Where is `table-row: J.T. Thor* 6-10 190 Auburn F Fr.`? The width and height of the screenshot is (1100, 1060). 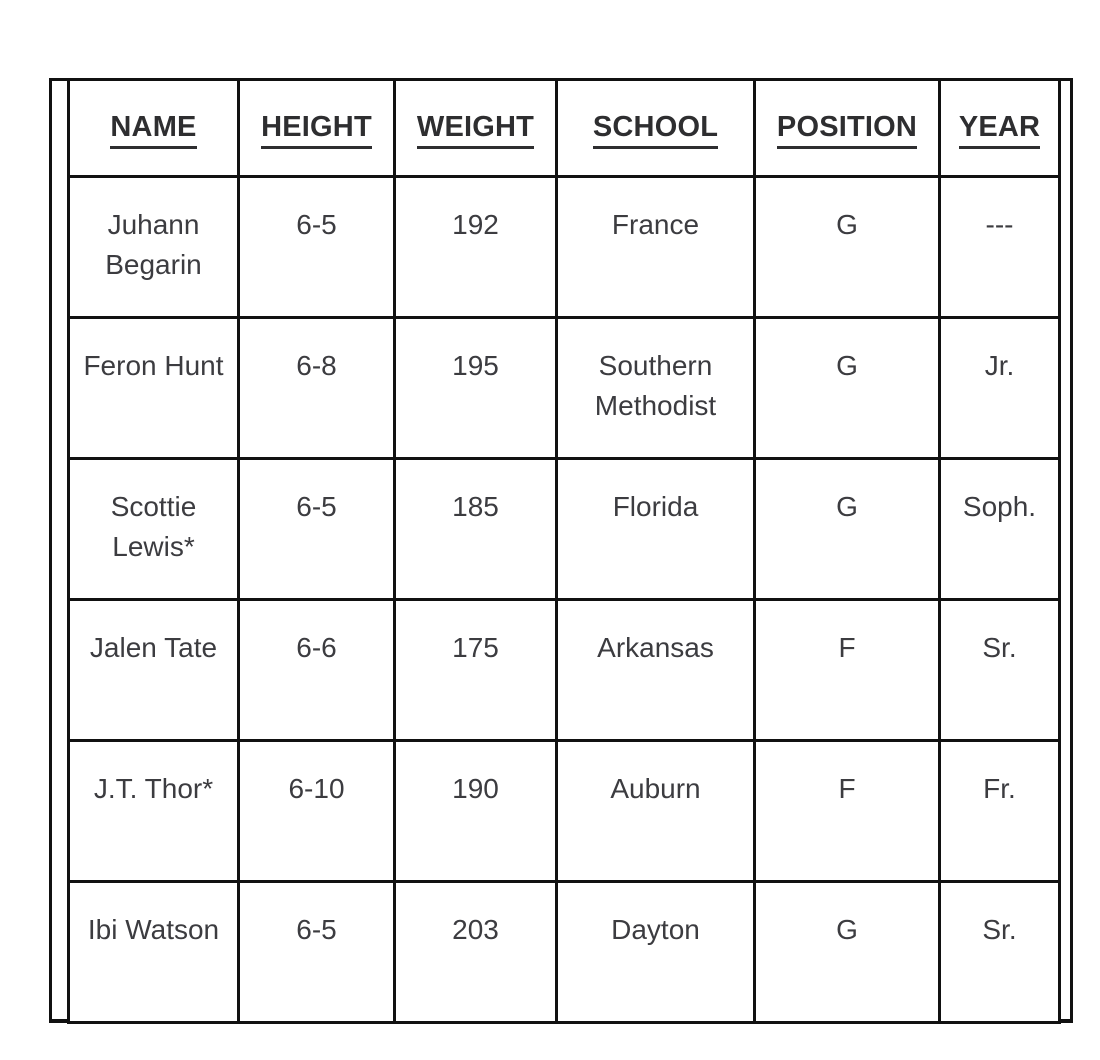 table-row: J.T. Thor* 6-10 190 Auburn F Fr. is located at coordinates (564, 811).